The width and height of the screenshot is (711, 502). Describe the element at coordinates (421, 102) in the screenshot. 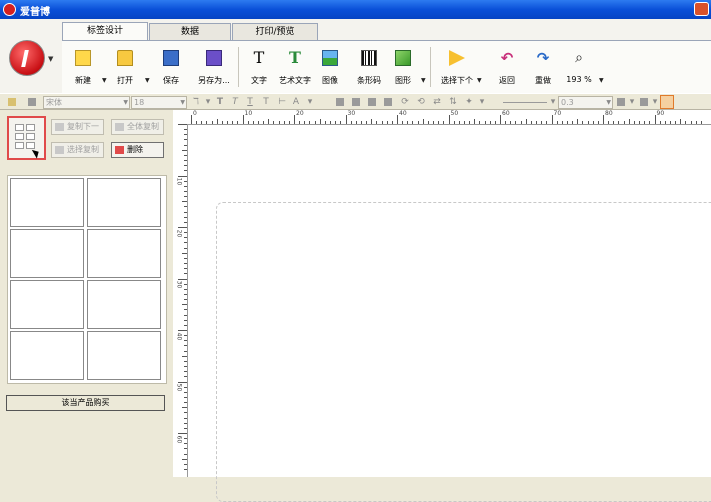

I see `rotate-icon: ⟲` at that location.